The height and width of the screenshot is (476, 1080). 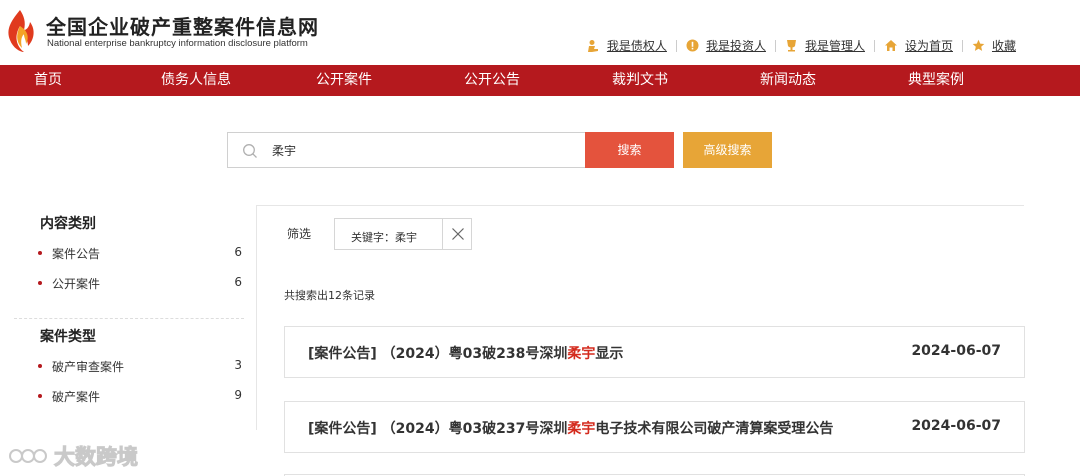 What do you see at coordinates (344, 80) in the screenshot?
I see `nav-item-public-cases: 公开案件` at bounding box center [344, 80].